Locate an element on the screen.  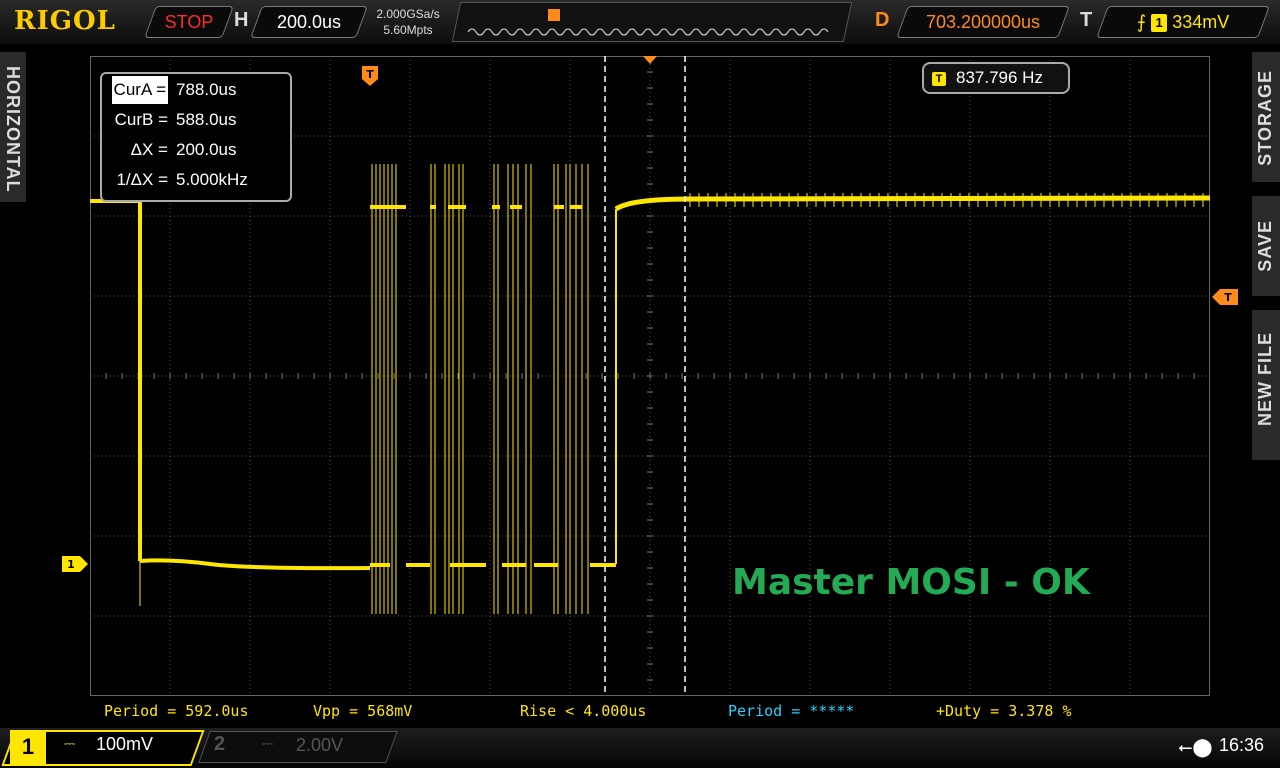
trigger-position-marker: T is located at coordinates (370, 76).